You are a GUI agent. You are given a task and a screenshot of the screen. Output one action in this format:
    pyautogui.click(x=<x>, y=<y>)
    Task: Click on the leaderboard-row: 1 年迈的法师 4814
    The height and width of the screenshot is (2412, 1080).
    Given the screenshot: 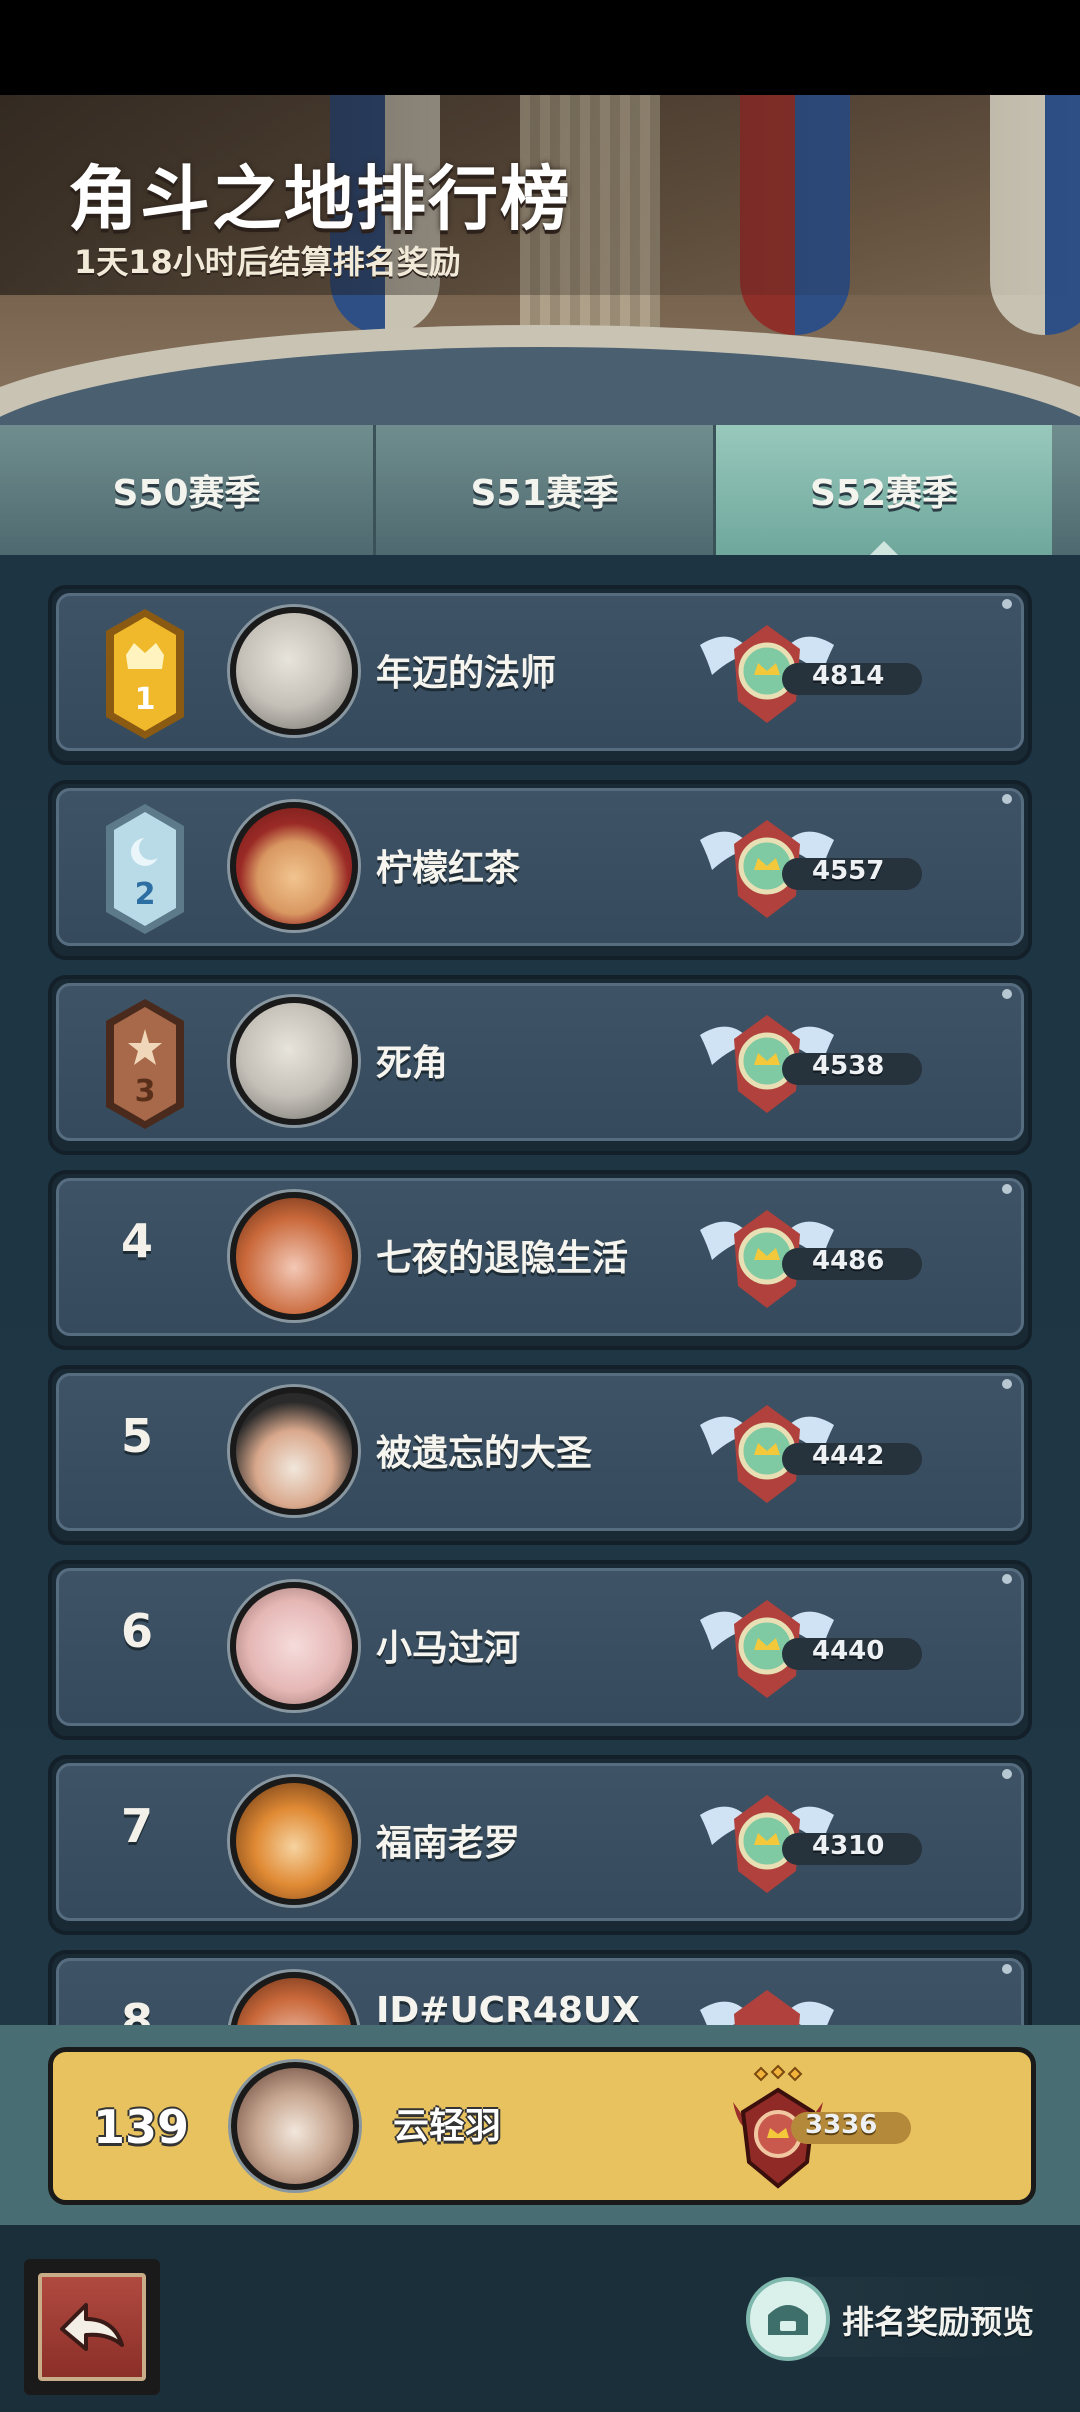 What is the action you would take?
    pyautogui.click(x=540, y=675)
    